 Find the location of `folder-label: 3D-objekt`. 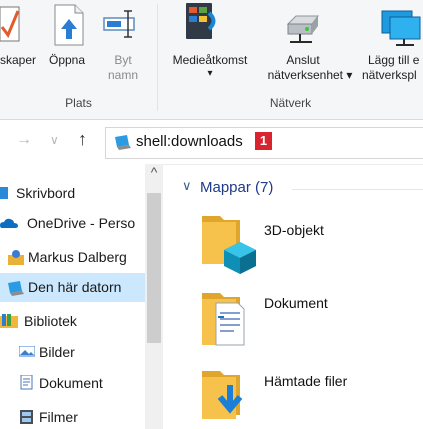

folder-label: 3D-objekt is located at coordinates (294, 230).